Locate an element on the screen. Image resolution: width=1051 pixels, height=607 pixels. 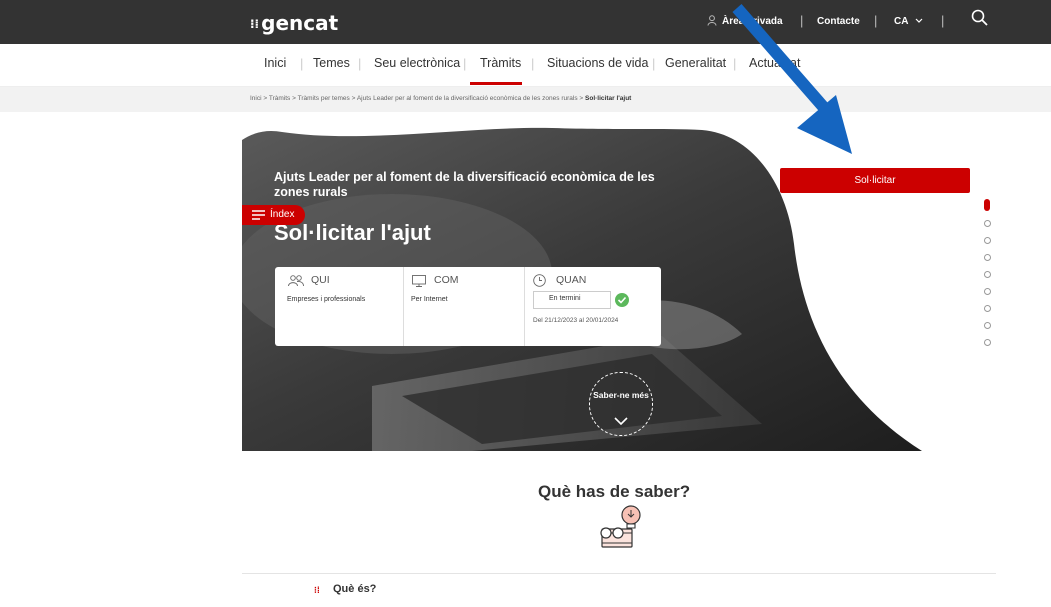
com-column: COM Per Internet is located at coordinates (464, 306).